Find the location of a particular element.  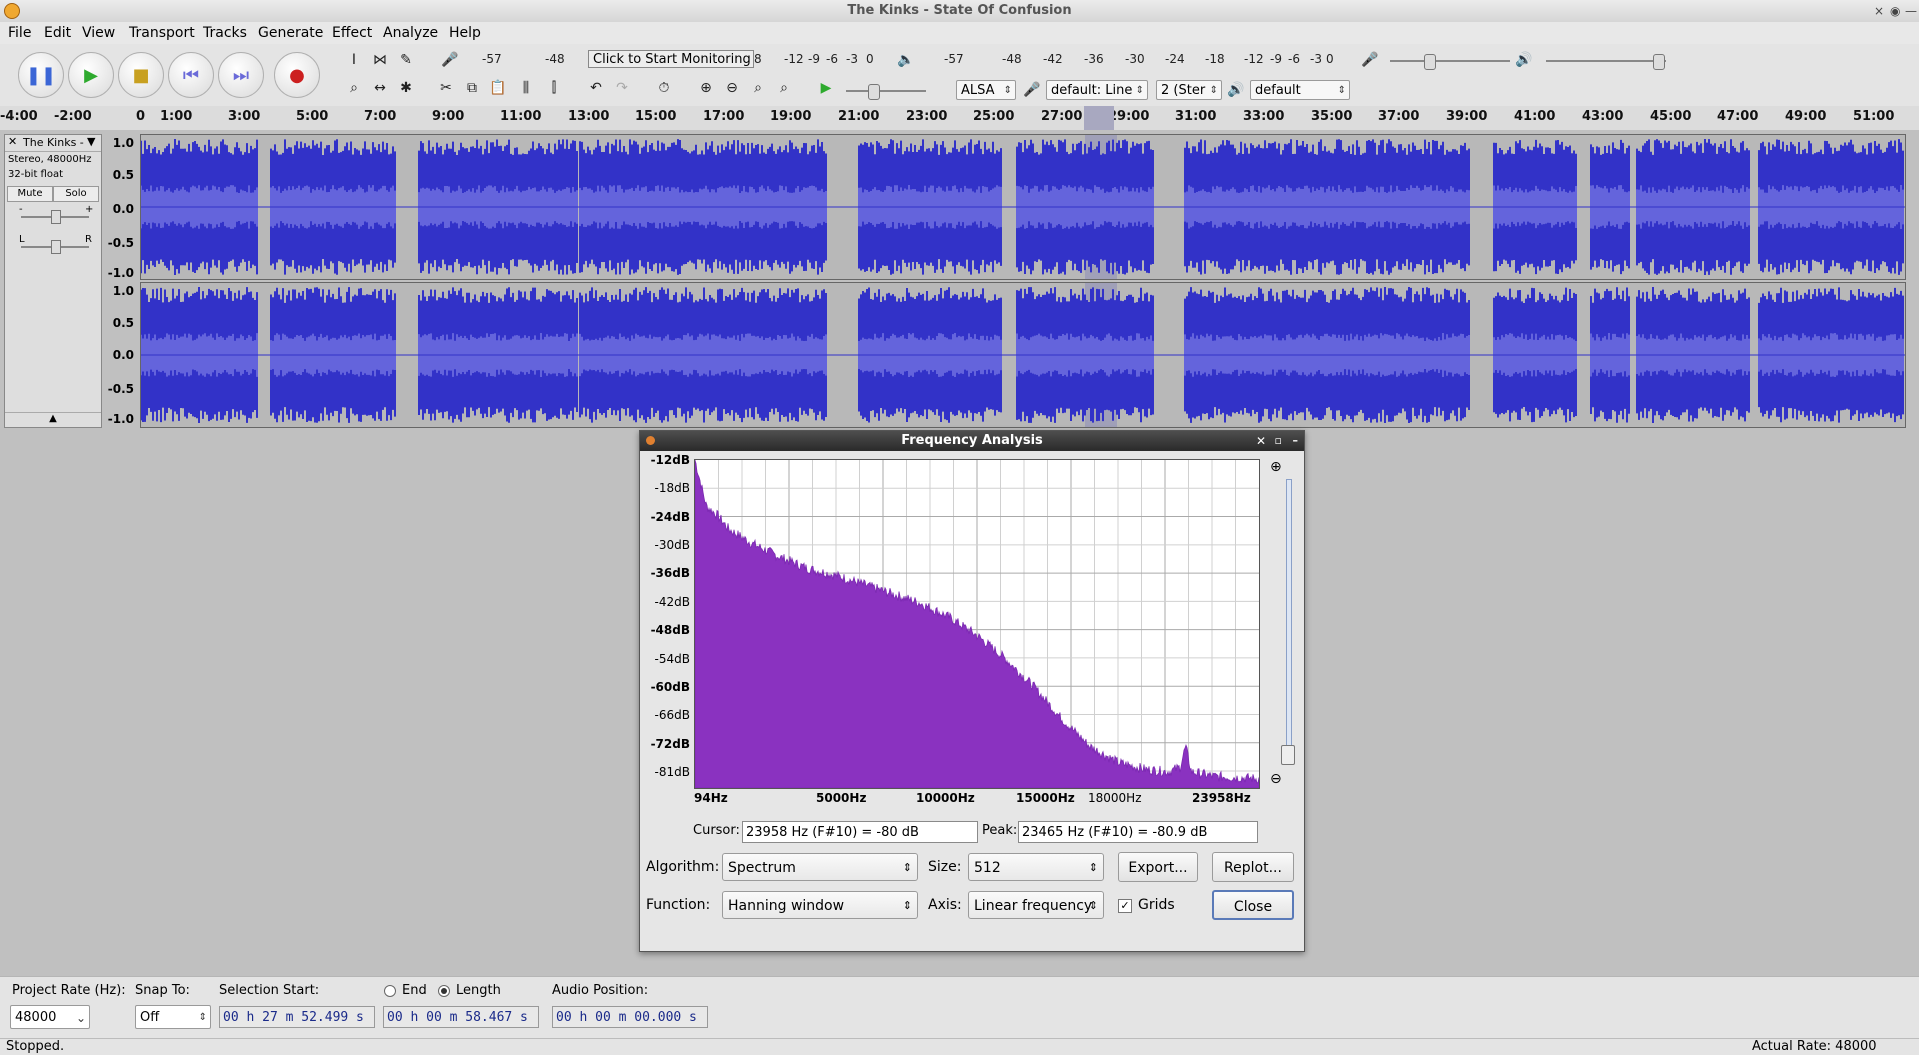

selection-tool: I is located at coordinates (354, 60).